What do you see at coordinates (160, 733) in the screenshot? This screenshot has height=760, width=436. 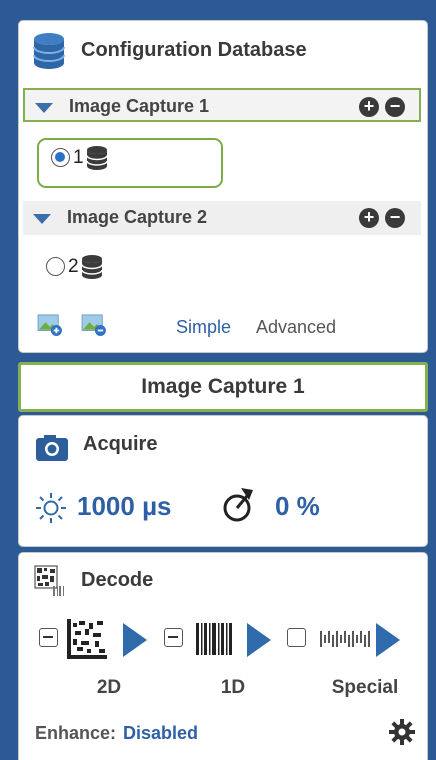 I see `enhance-value-link: Disabled` at bounding box center [160, 733].